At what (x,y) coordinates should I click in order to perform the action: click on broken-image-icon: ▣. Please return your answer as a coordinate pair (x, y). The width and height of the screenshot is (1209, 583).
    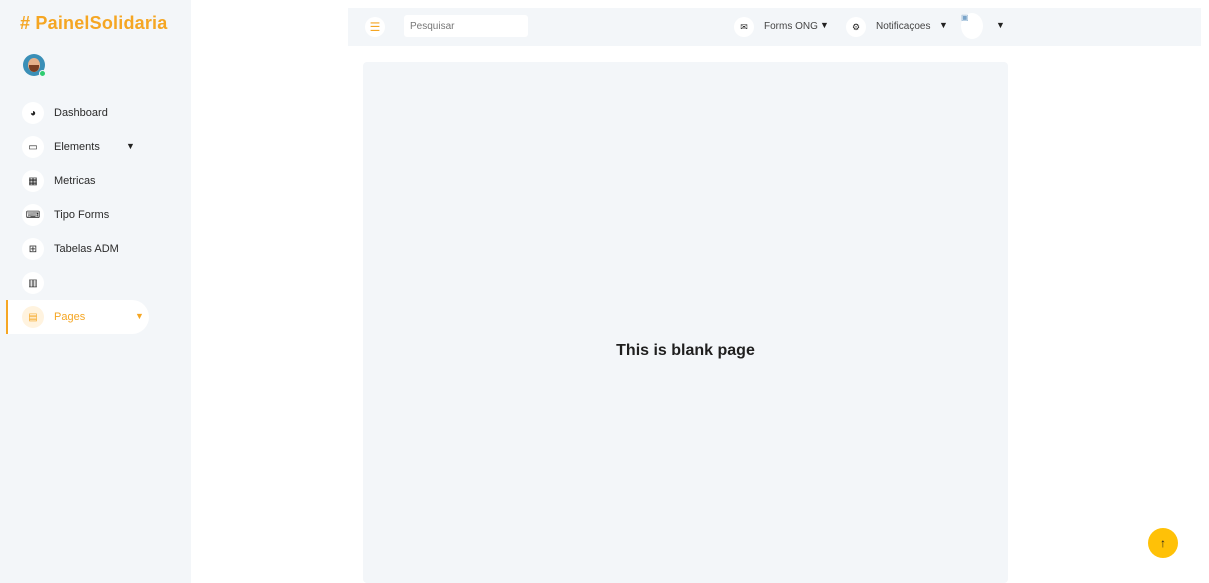
    Looking at the image, I should click on (965, 17).